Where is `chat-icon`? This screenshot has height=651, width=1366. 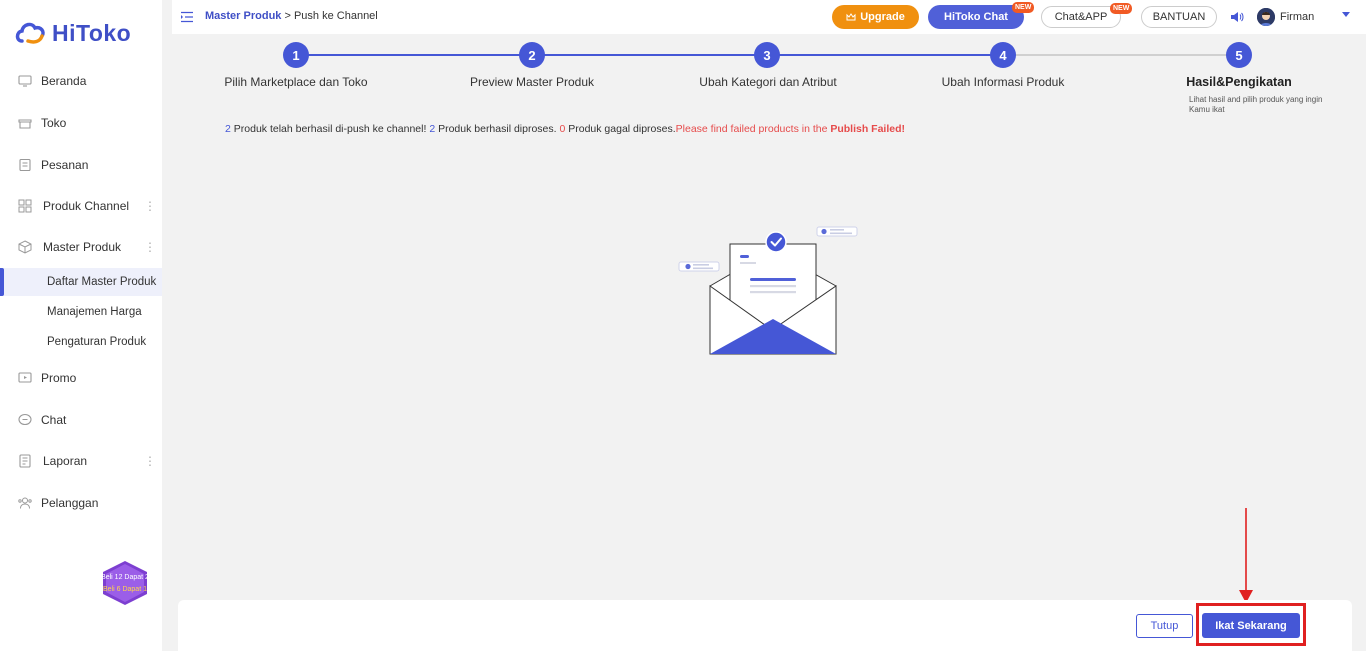 chat-icon is located at coordinates (25, 420).